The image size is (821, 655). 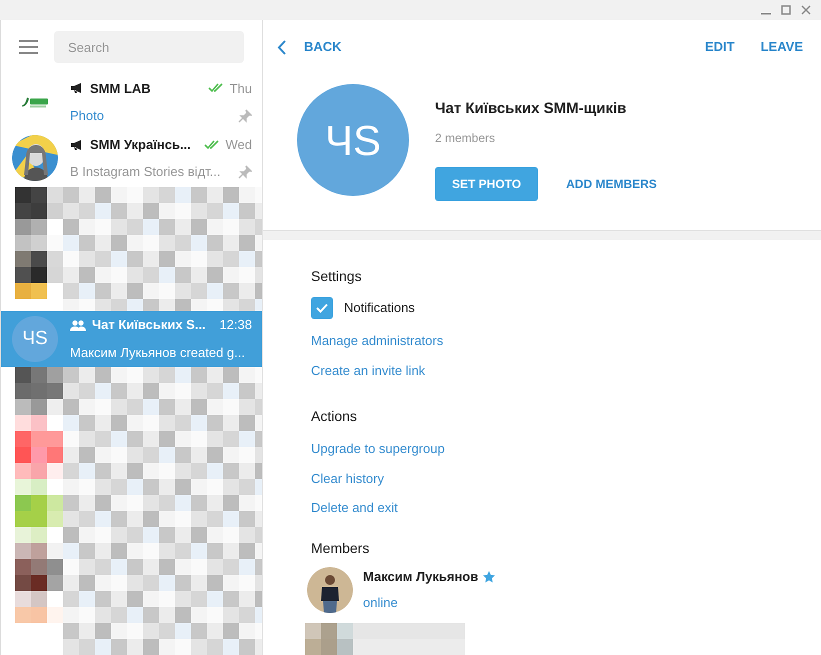 I want to click on action-link: Upgrade to supergroup, so click(x=378, y=448).